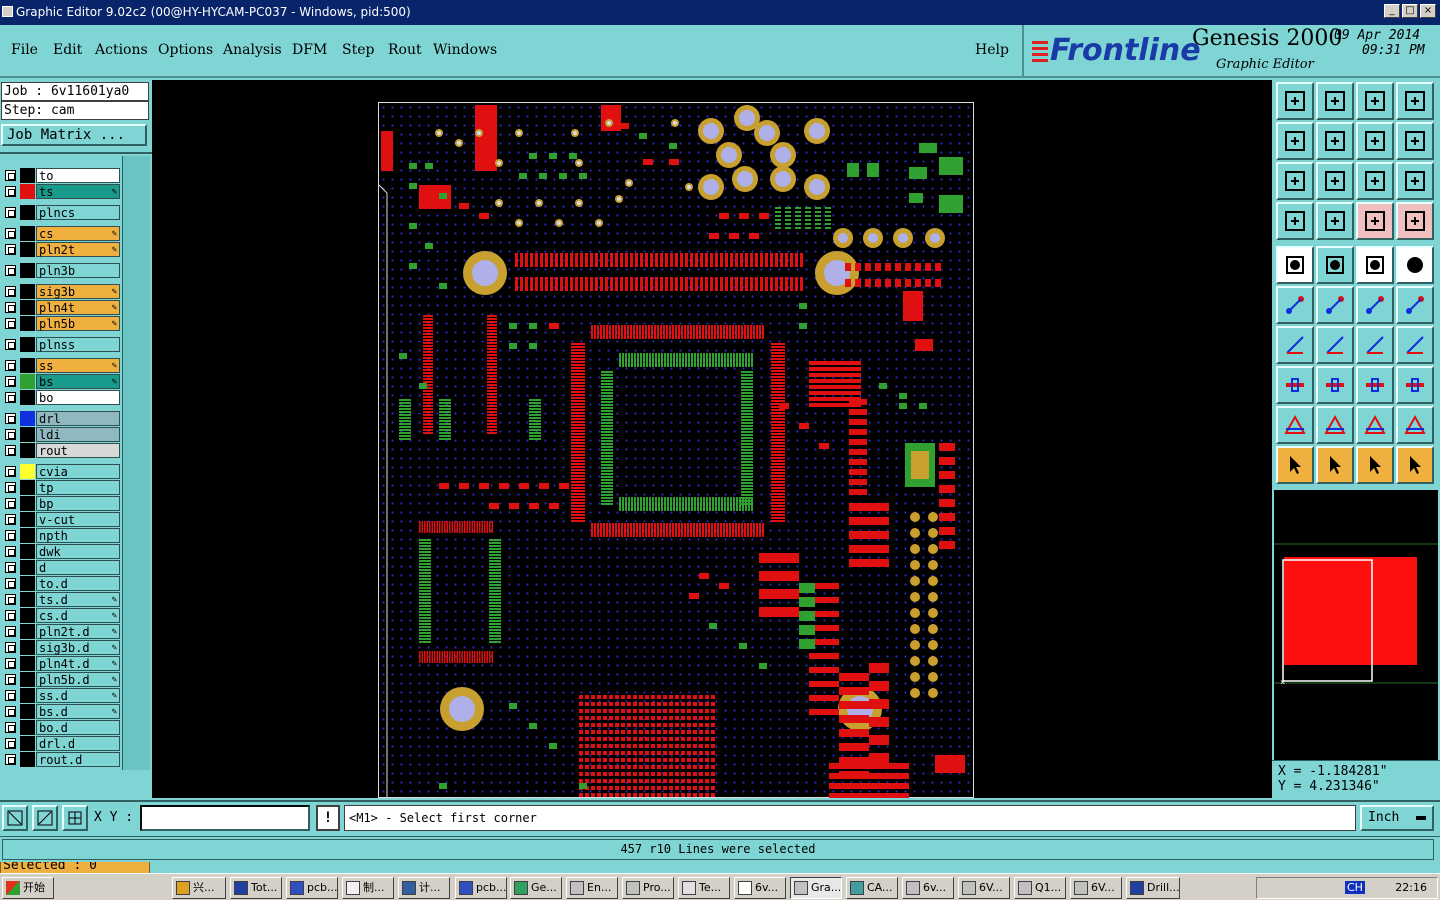  What do you see at coordinates (1375, 465) in the screenshot?
I see `pointer-circle-button` at bounding box center [1375, 465].